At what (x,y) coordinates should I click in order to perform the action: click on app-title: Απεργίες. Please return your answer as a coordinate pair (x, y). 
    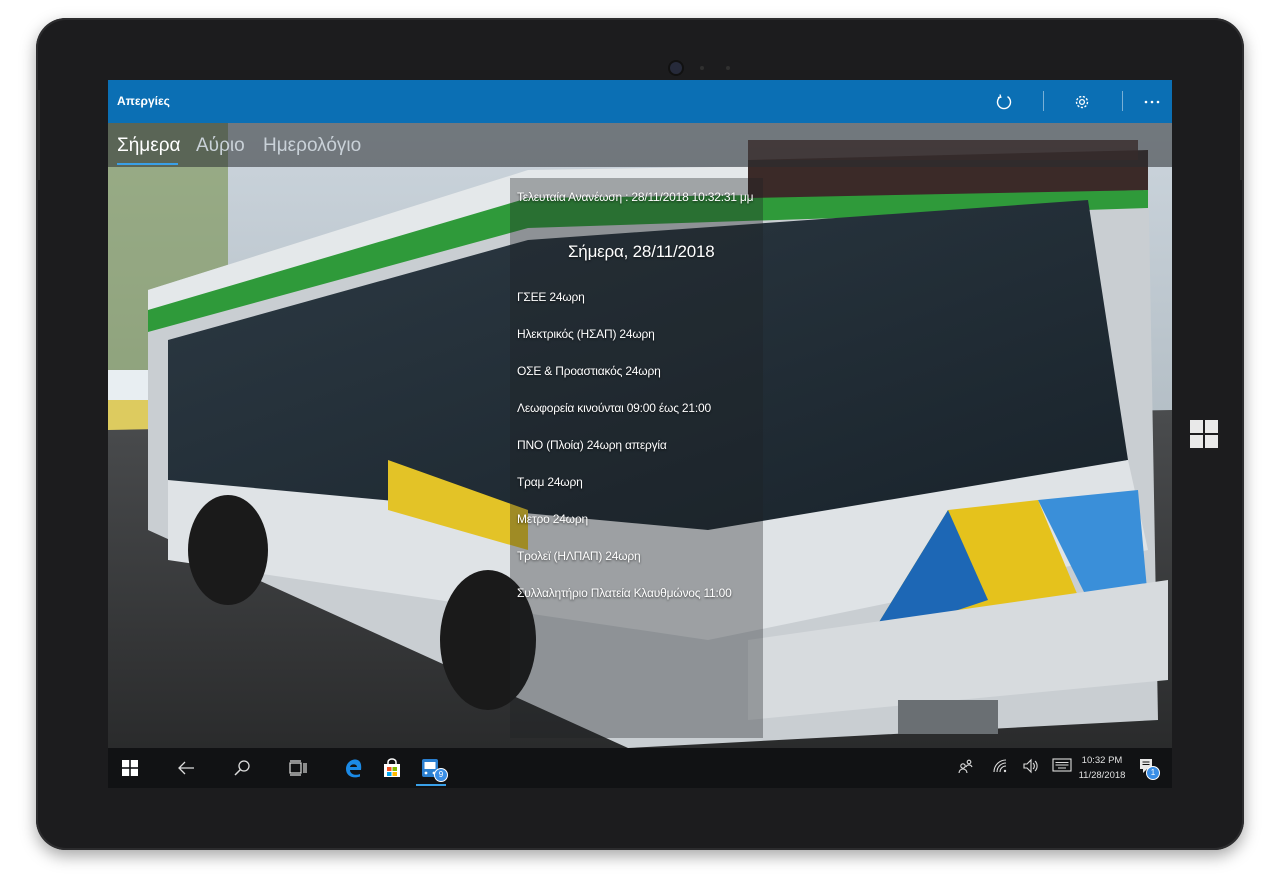
    Looking at the image, I should click on (143, 101).